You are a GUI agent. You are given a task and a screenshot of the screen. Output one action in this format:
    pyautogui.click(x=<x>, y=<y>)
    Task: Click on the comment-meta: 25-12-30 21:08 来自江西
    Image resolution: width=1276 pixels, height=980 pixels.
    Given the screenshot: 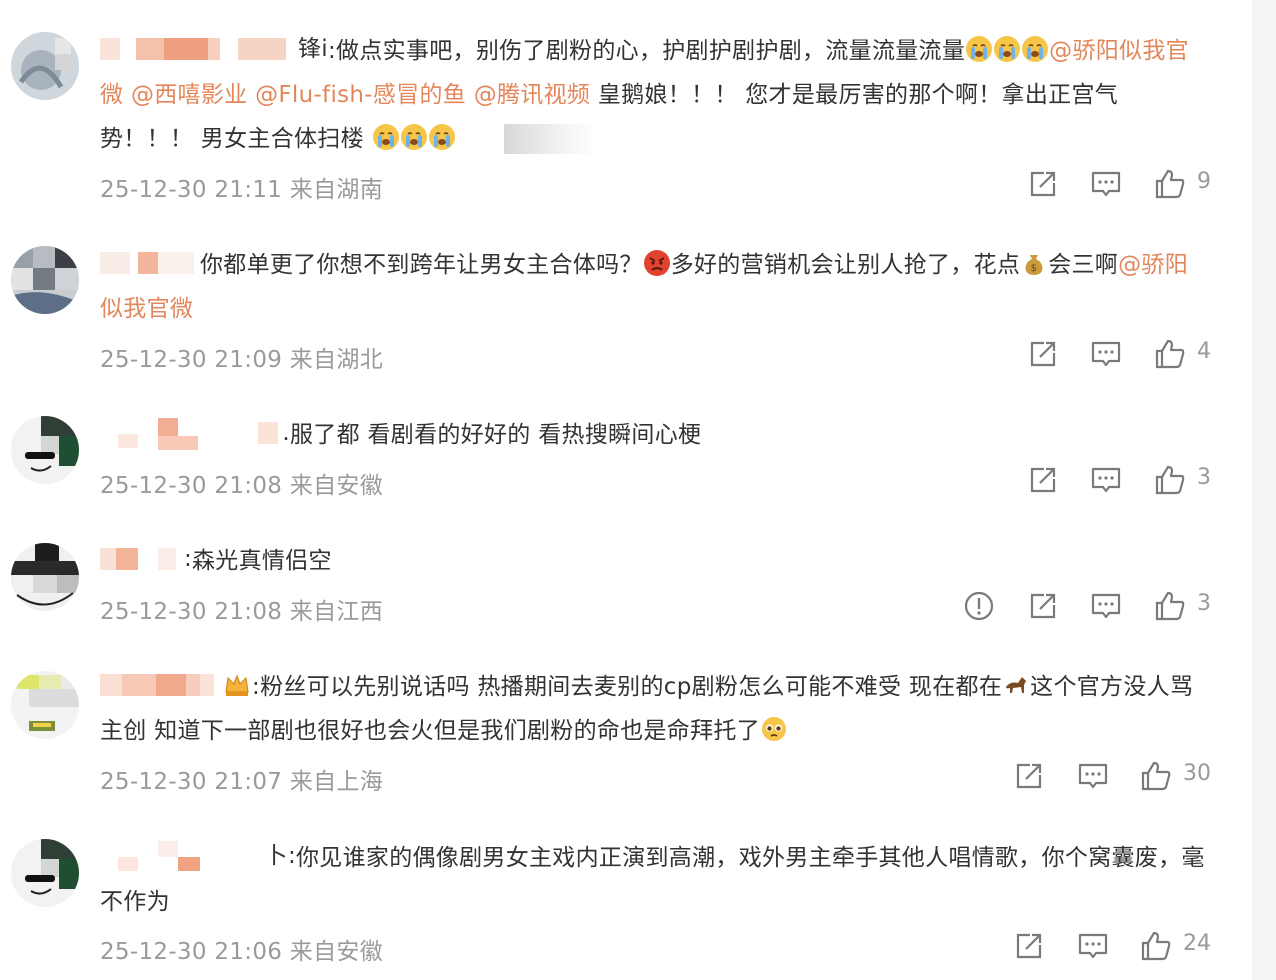 What is the action you would take?
    pyautogui.click(x=242, y=612)
    